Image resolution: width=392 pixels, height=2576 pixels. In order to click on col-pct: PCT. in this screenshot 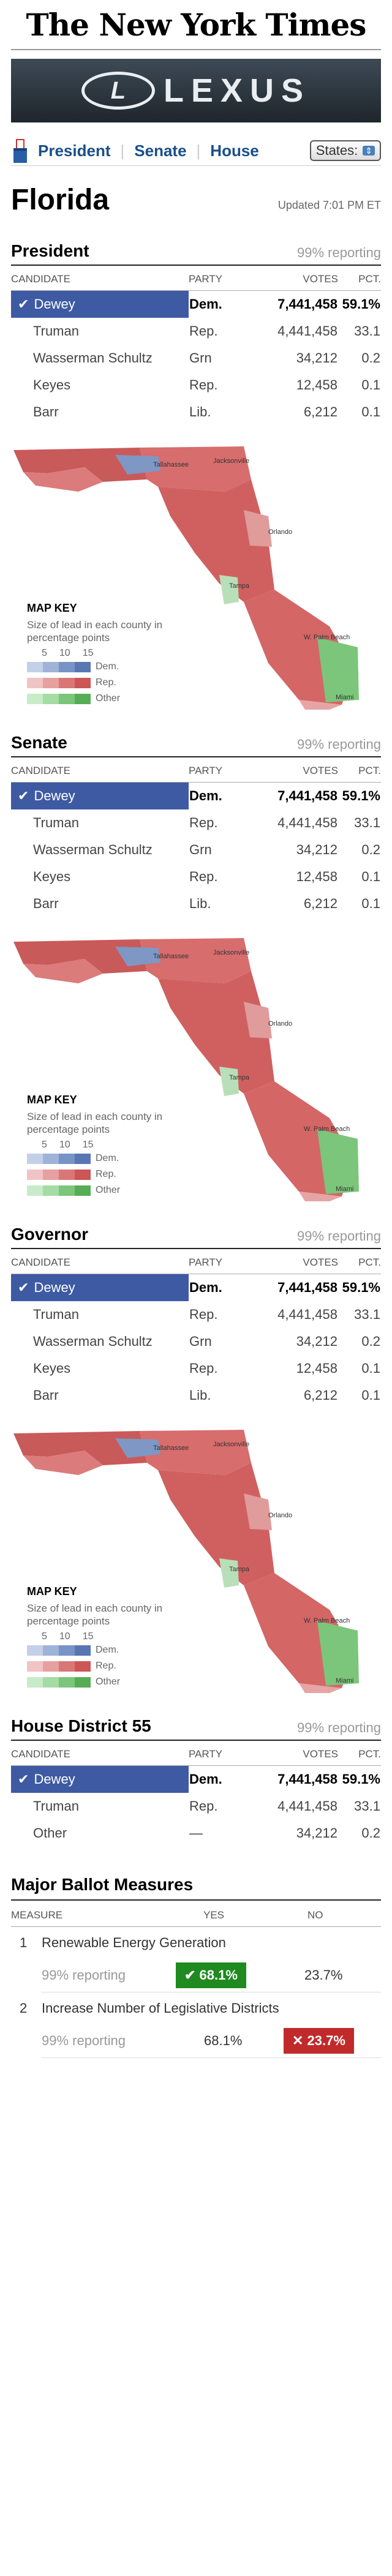, I will do `click(360, 1753)`.